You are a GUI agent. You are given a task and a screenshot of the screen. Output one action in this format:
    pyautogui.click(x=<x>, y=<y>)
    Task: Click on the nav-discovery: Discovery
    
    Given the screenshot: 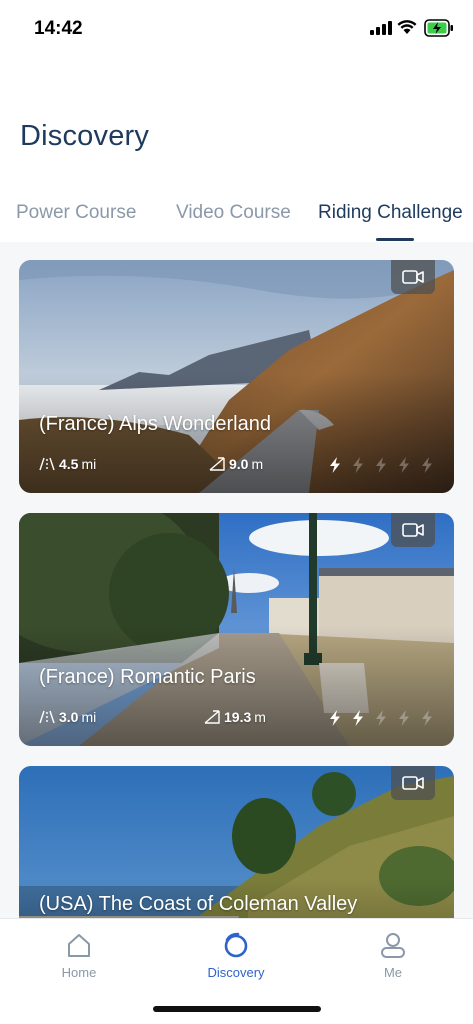 What is the action you would take?
    pyautogui.click(x=236, y=958)
    